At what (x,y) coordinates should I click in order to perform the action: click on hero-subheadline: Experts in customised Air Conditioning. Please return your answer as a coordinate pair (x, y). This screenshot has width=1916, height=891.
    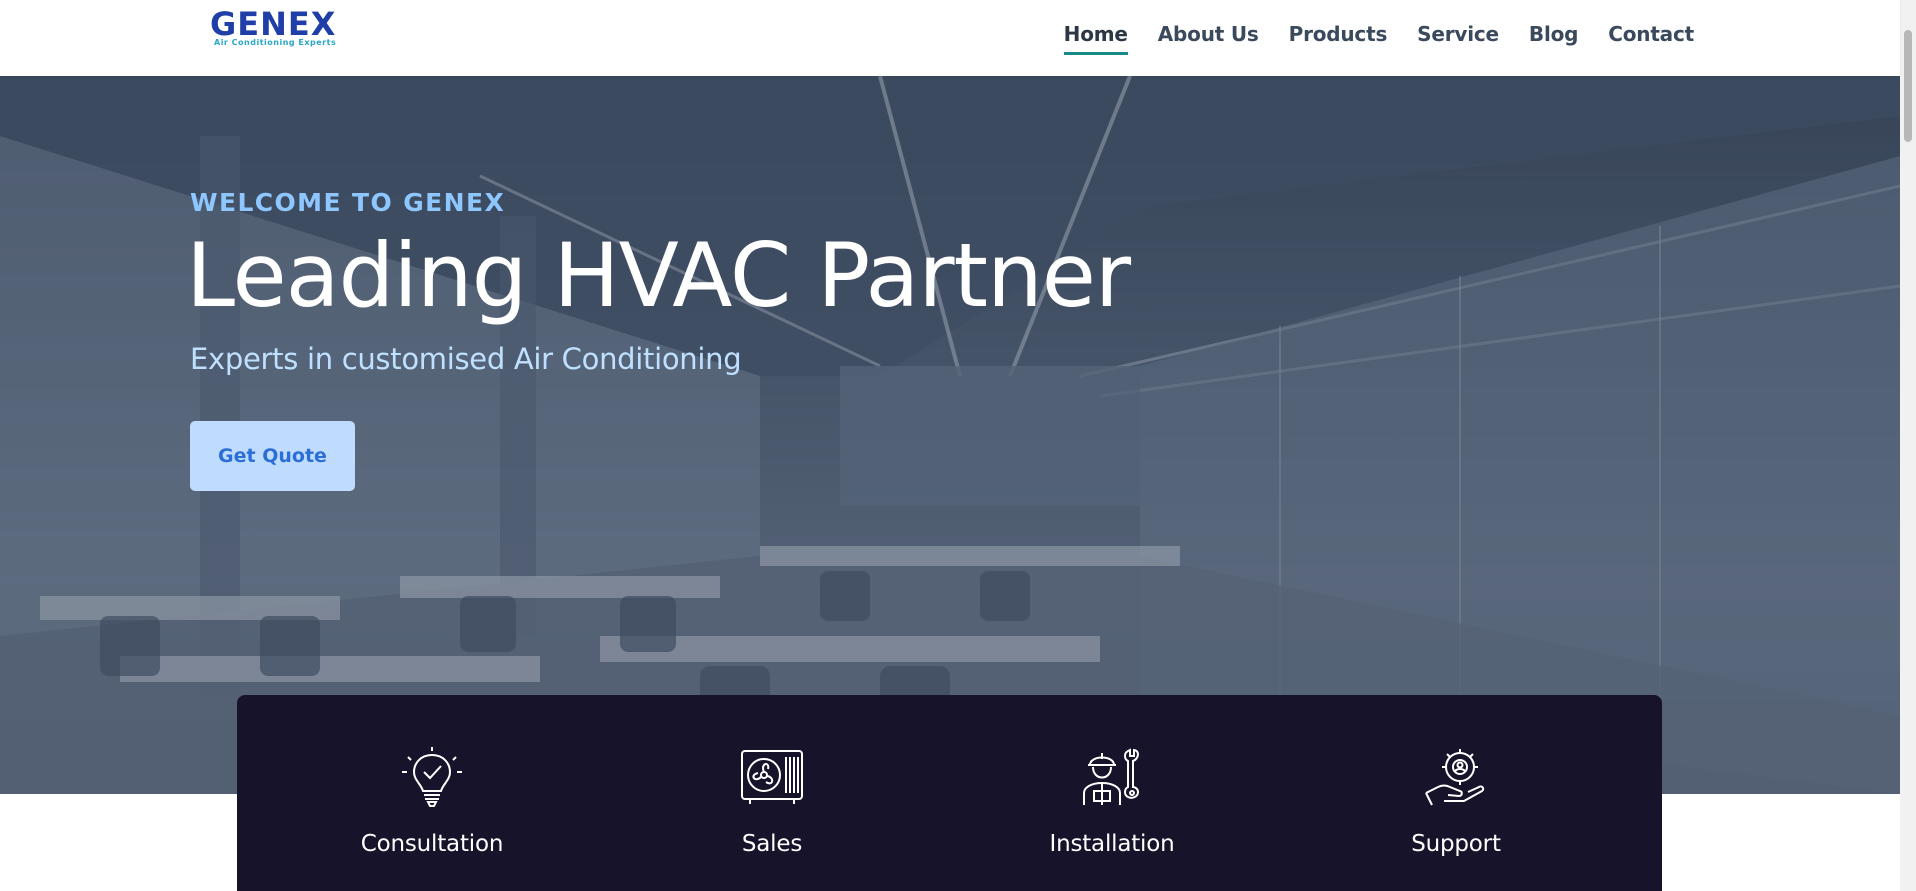
    Looking at the image, I should click on (466, 359).